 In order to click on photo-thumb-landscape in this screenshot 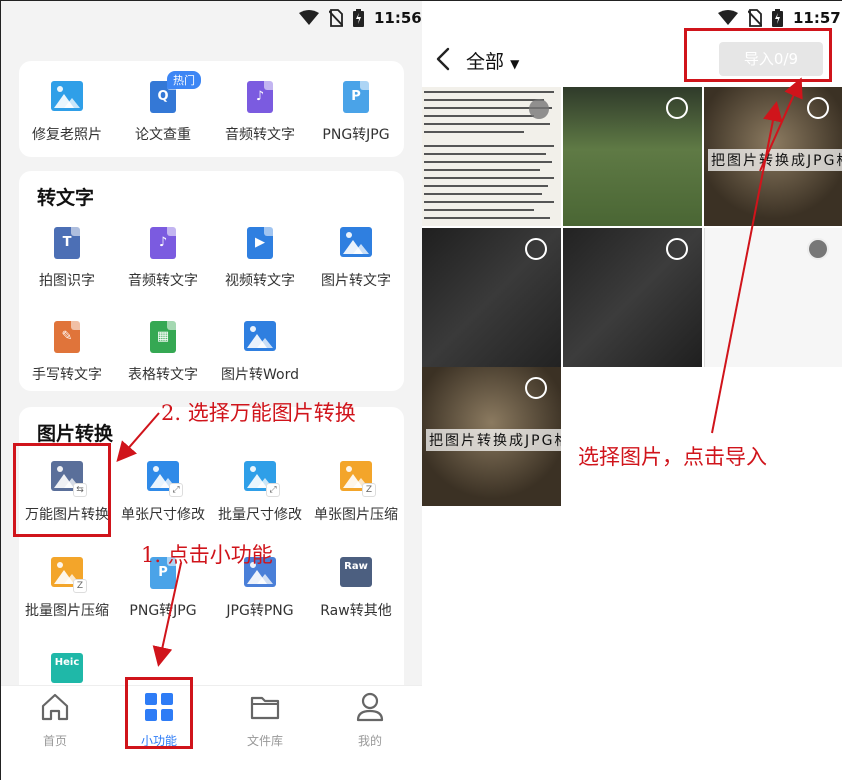, I will do `click(632, 156)`.